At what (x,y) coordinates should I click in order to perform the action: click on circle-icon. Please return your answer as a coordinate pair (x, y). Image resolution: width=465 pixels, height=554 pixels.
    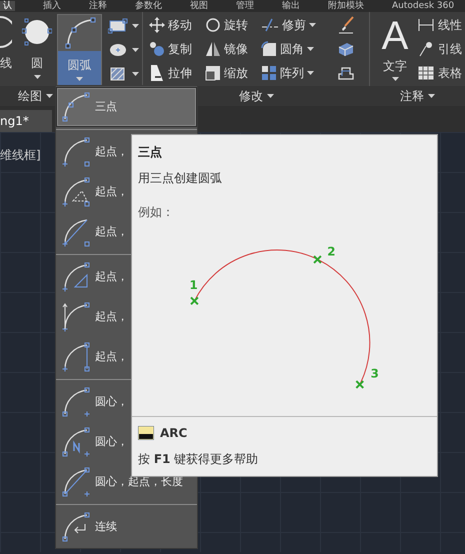
    Looking at the image, I should click on (37, 32).